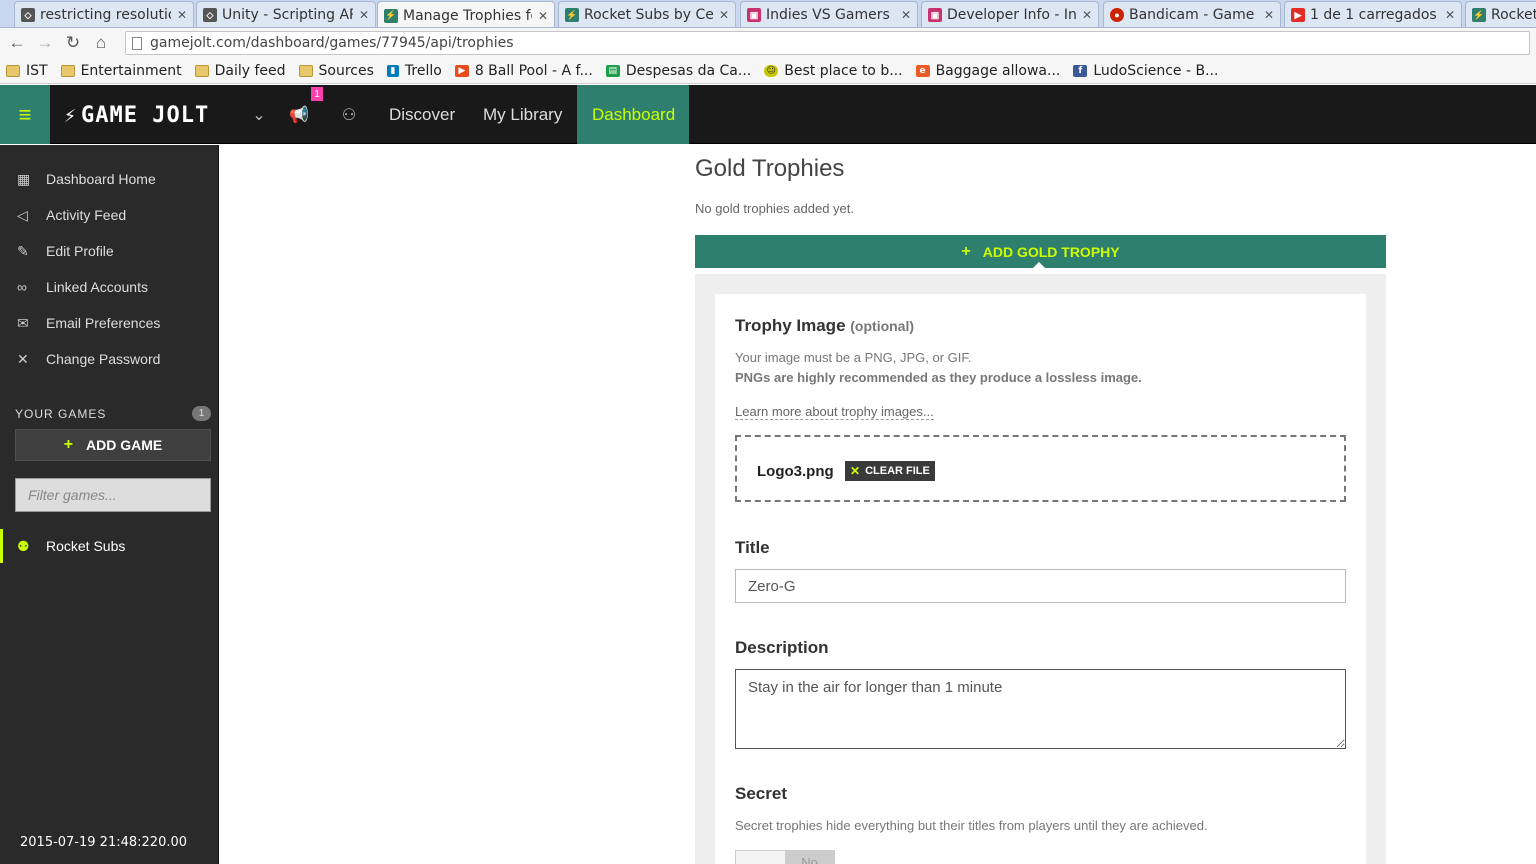 Image resolution: width=1536 pixels, height=864 pixels. I want to click on hamburger-menu-icon: ≡, so click(25, 114).